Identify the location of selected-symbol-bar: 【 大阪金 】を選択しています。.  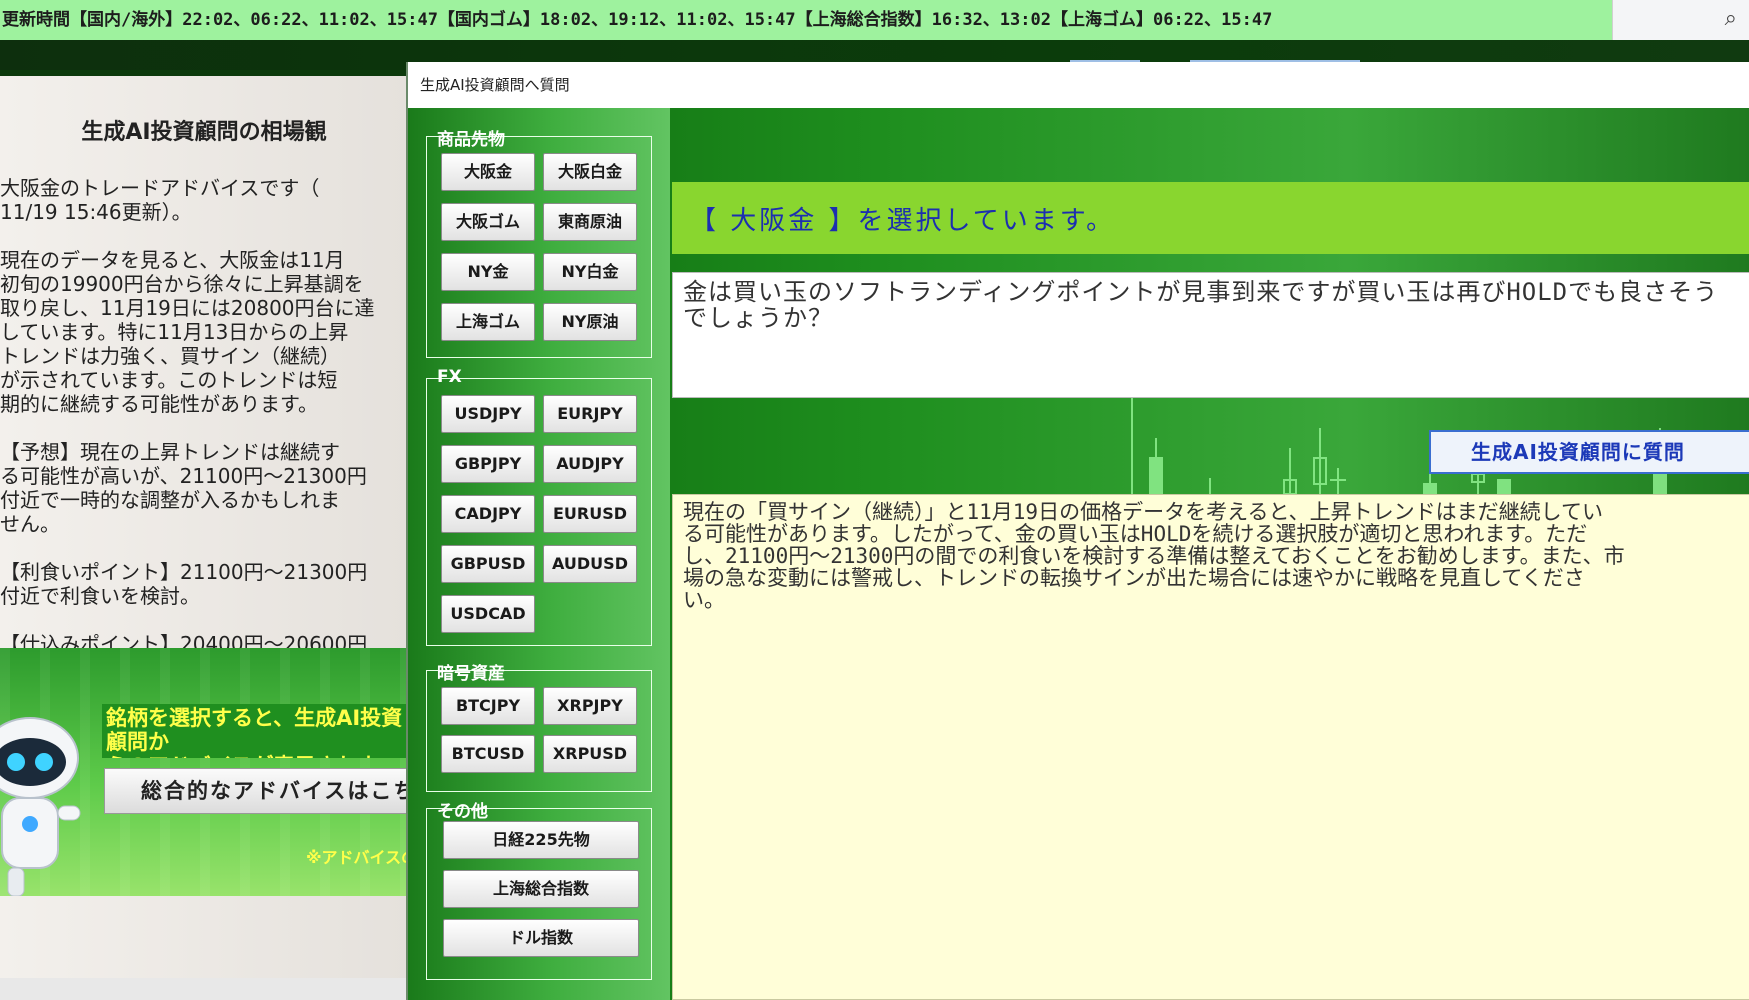
(1210, 218).